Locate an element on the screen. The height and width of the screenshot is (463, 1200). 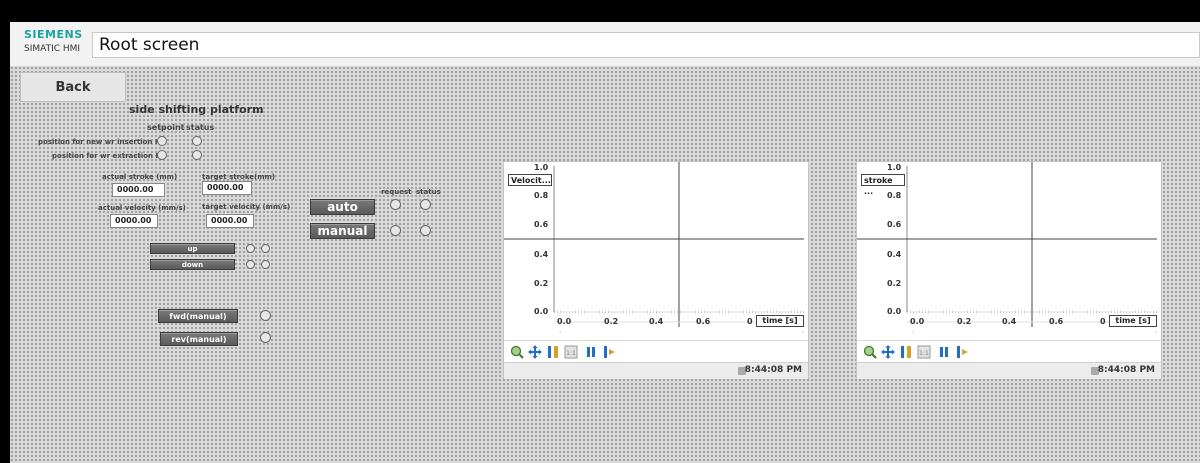
down-status-indicator is located at coordinates (265, 264).